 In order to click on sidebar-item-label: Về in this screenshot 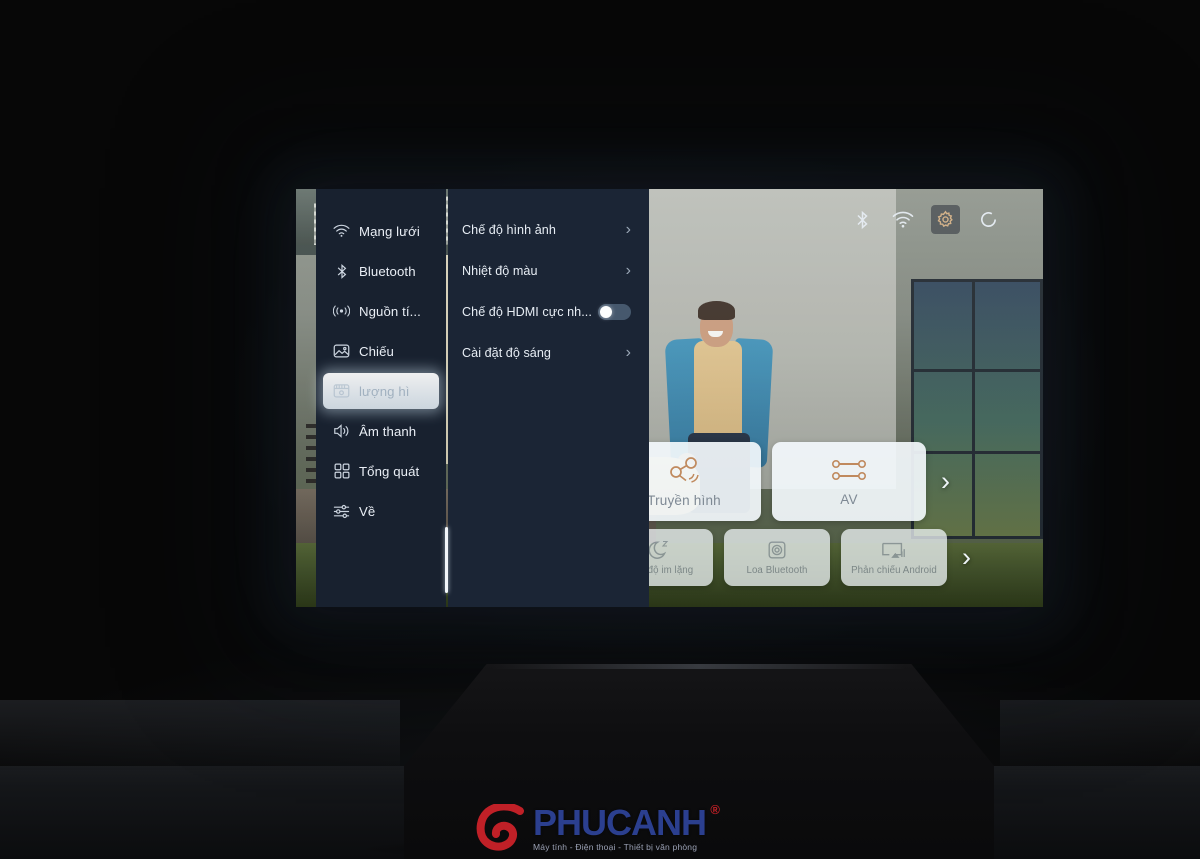, I will do `click(367, 511)`.